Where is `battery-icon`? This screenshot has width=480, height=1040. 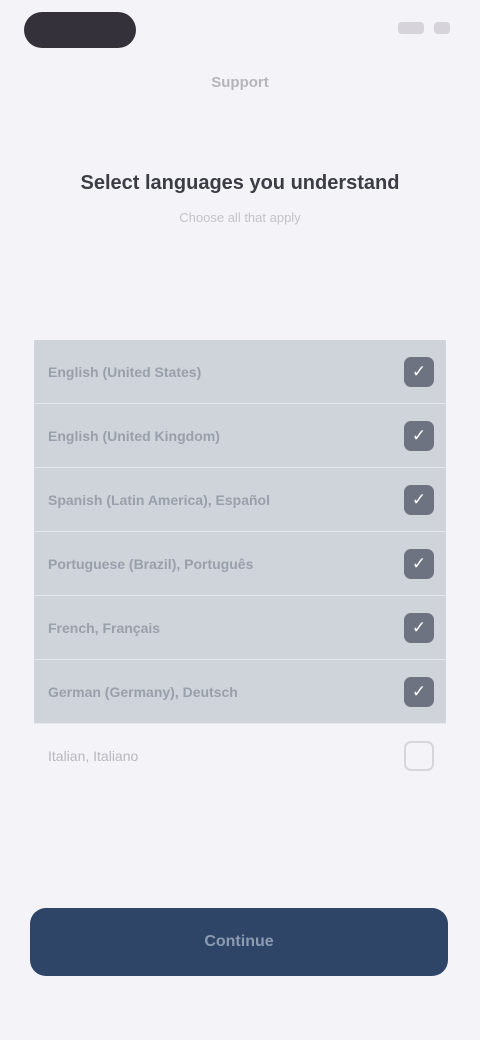
battery-icon is located at coordinates (442, 28).